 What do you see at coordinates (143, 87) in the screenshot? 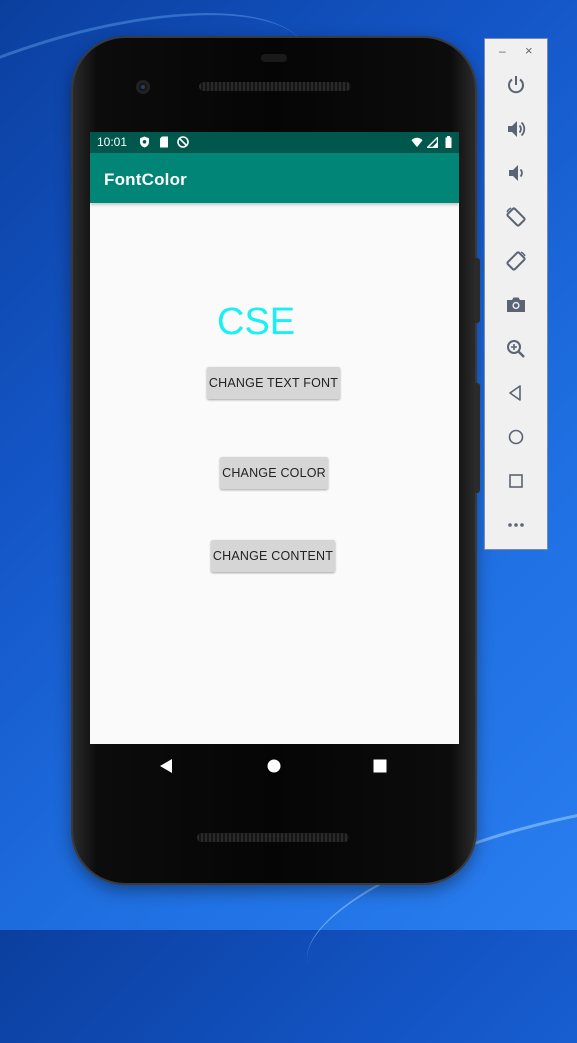
I see `front-camera-icon` at bounding box center [143, 87].